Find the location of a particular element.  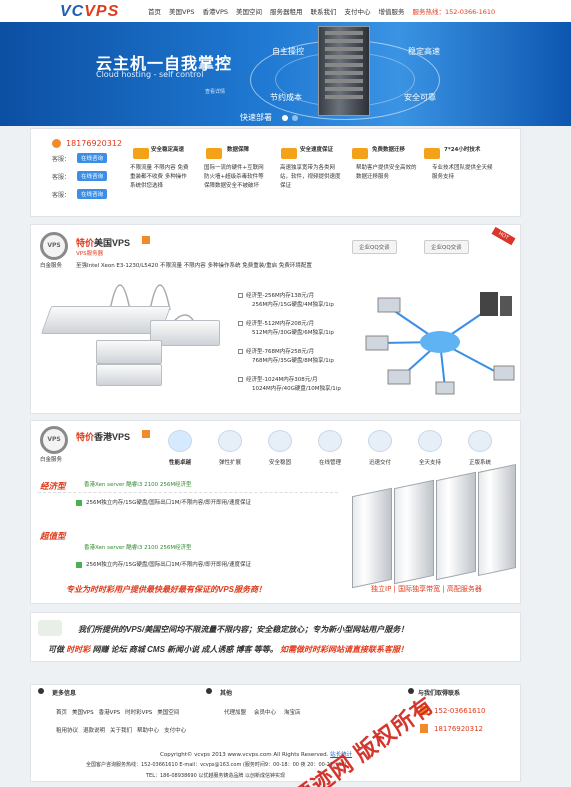

support-icon is located at coordinates (430, 441).